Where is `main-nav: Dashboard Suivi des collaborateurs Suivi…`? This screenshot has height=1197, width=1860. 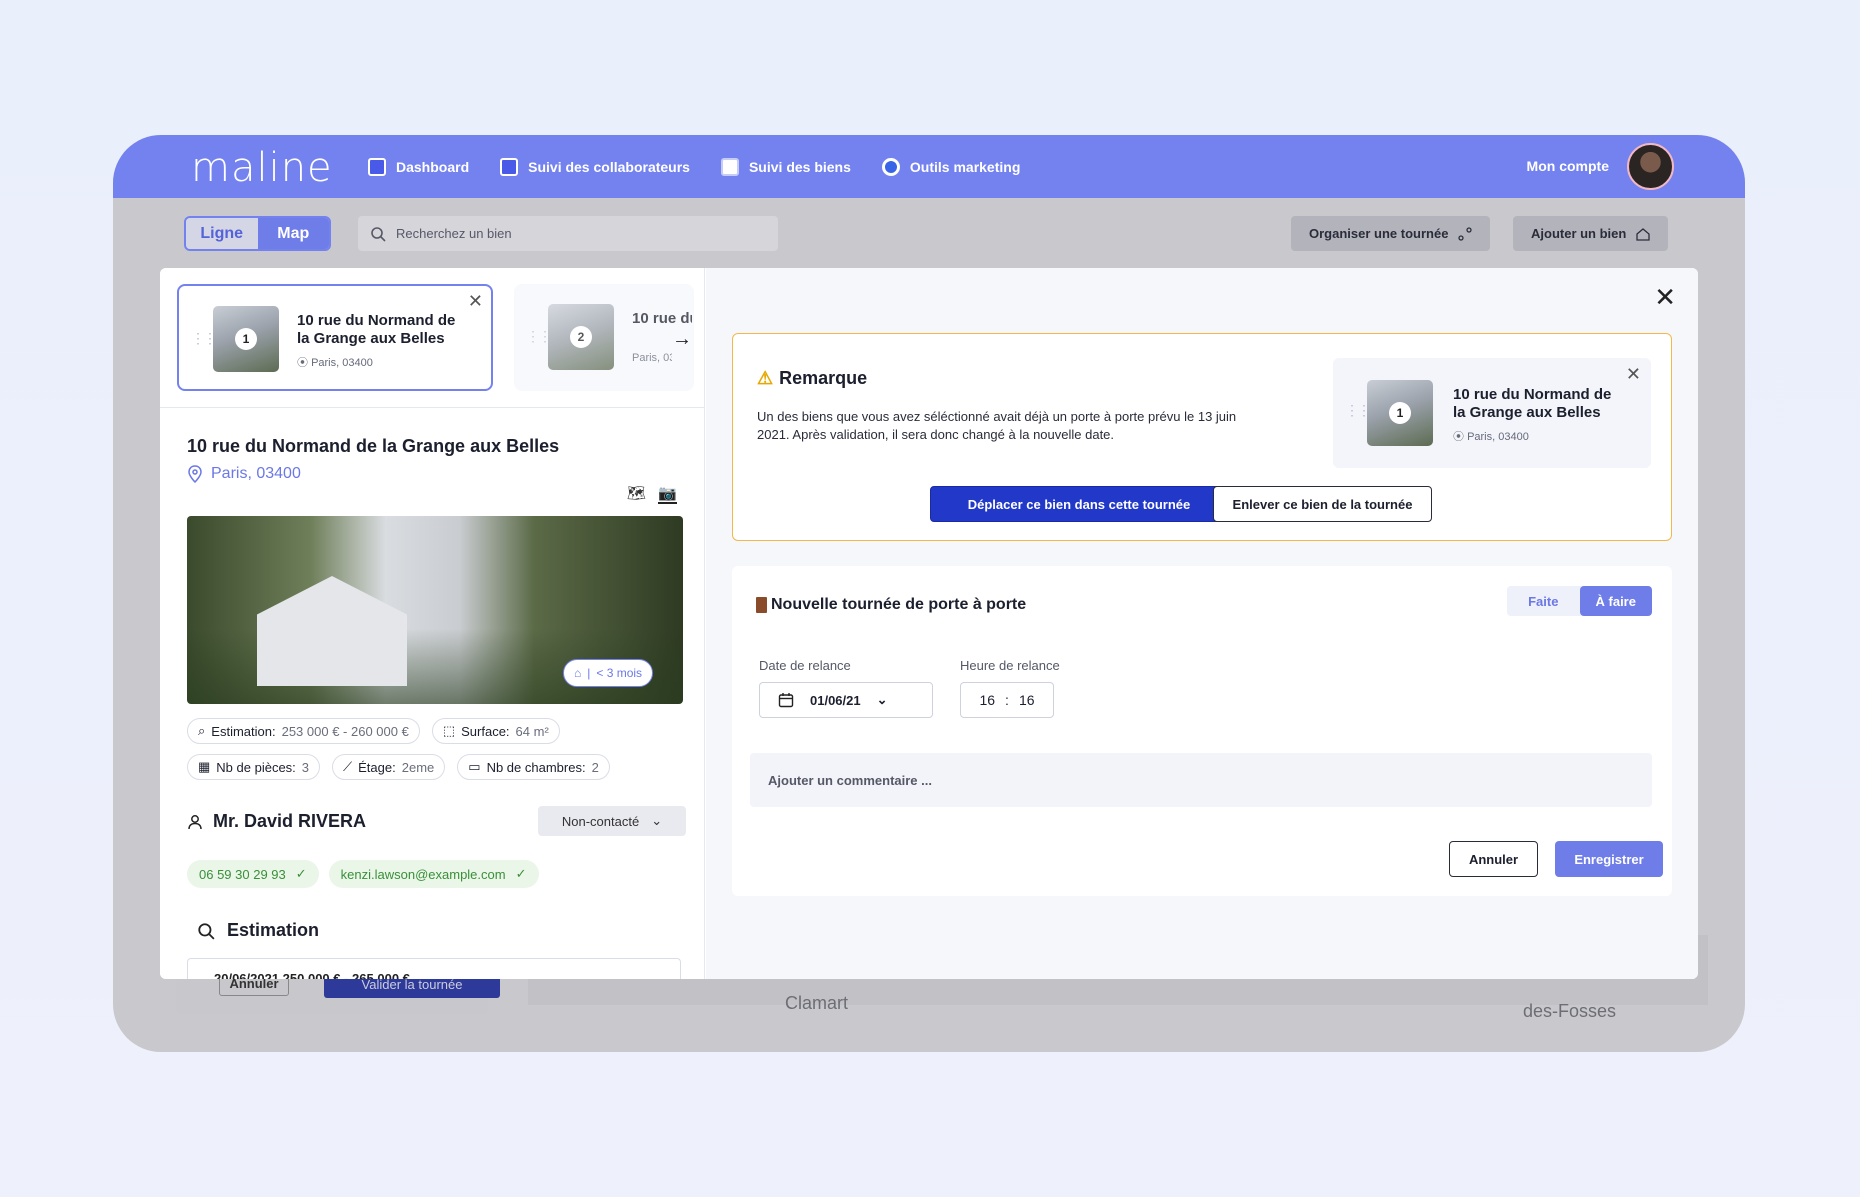
main-nav: Dashboard Suivi des collaborateurs Suivi… is located at coordinates (694, 166).